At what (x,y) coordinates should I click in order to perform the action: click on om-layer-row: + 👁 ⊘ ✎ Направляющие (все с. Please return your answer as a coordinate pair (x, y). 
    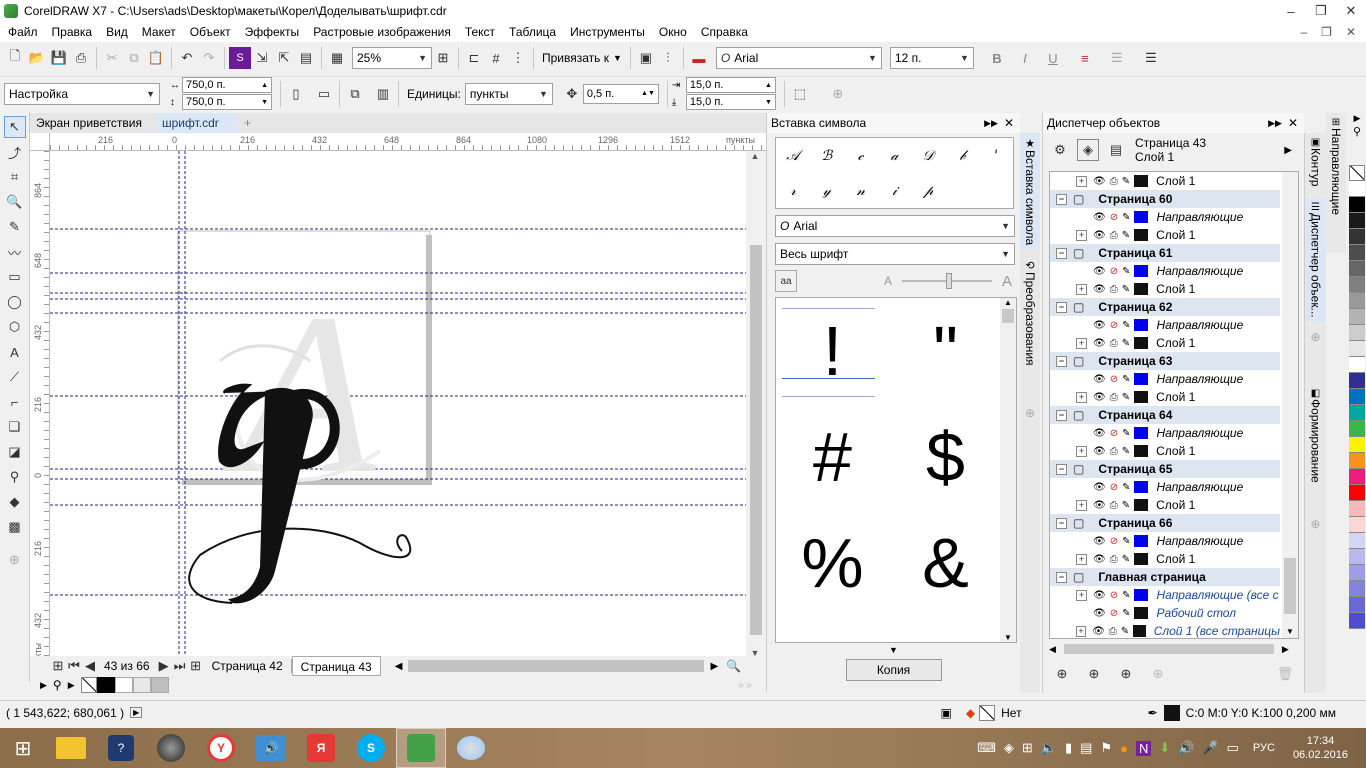
    Looking at the image, I should click on (1165, 595).